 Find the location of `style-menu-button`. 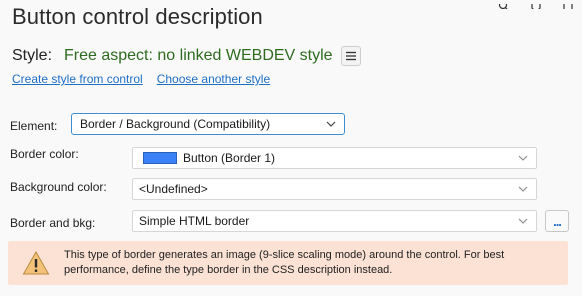

style-menu-button is located at coordinates (350, 56).